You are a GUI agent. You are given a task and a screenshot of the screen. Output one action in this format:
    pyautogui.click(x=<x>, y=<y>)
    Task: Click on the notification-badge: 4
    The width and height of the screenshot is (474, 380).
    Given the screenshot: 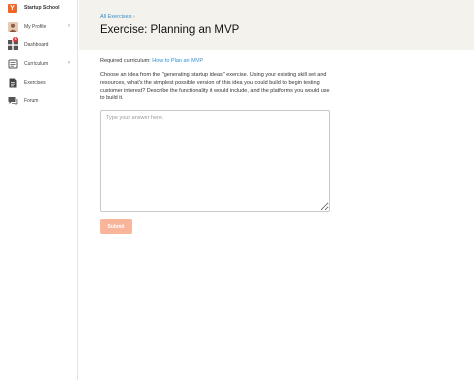 What is the action you would take?
    pyautogui.click(x=15, y=39)
    